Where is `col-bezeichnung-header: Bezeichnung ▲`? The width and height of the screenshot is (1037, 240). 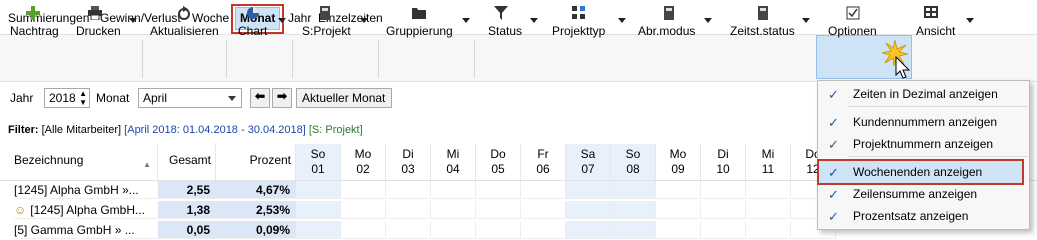 col-bezeichnung-header: Bezeichnung ▲ is located at coordinates (79, 162).